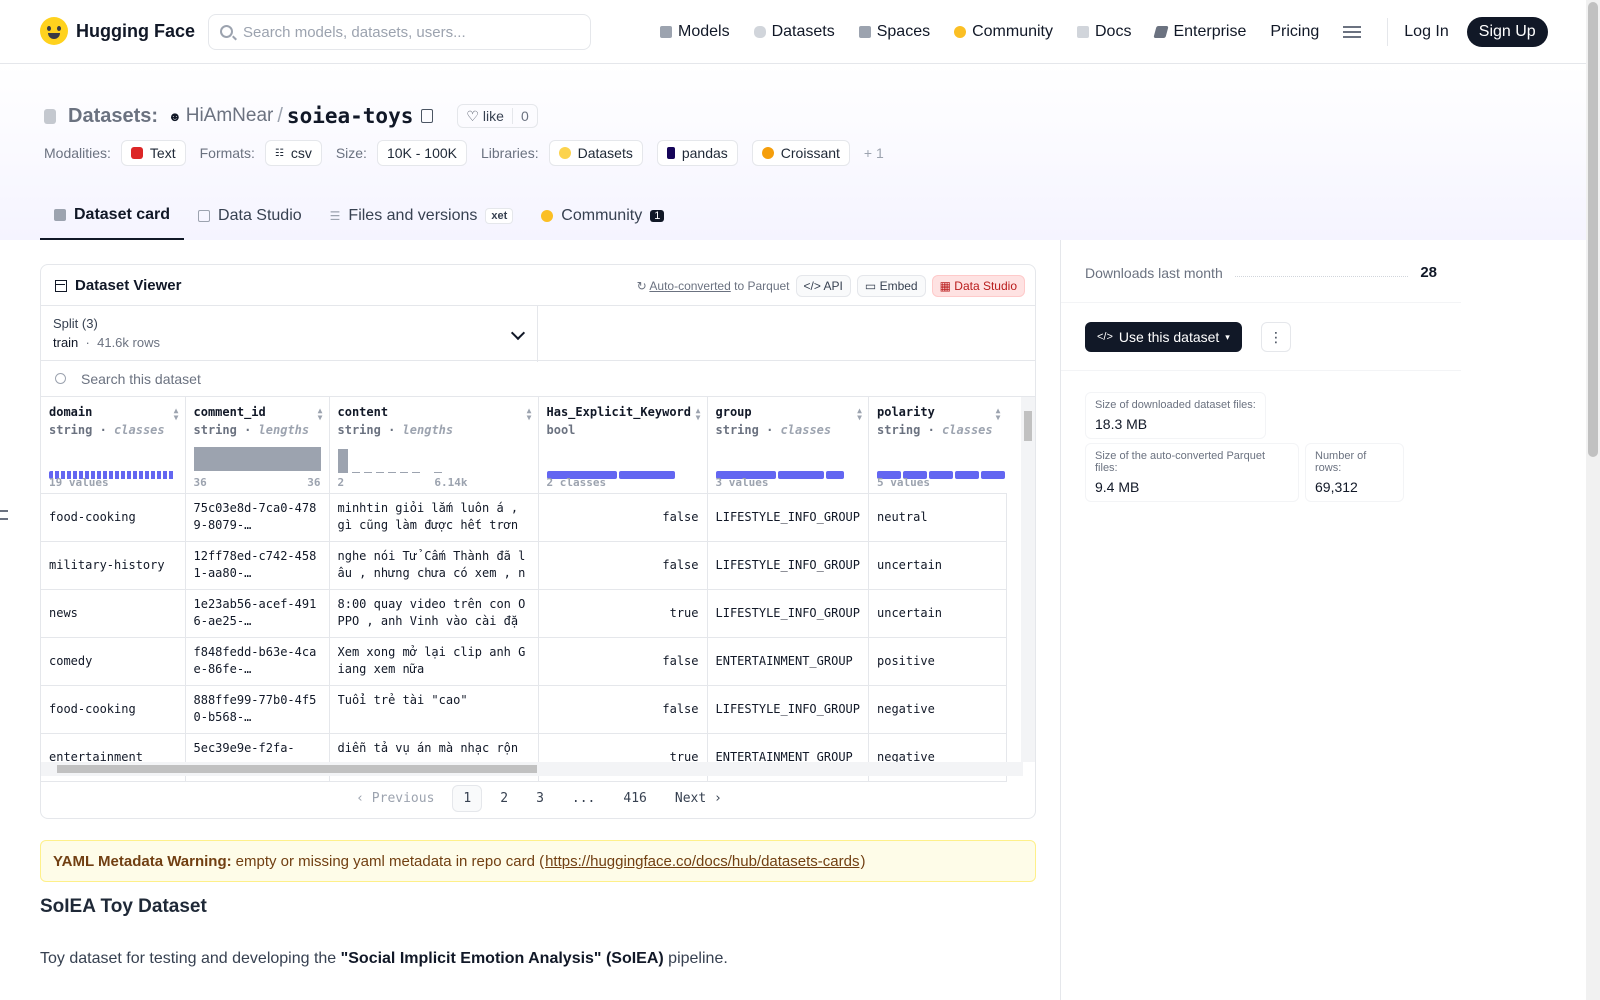 The image size is (1600, 1000). Describe the element at coordinates (1154, 272) in the screenshot. I see `downloads-label: Downloads last month` at that location.